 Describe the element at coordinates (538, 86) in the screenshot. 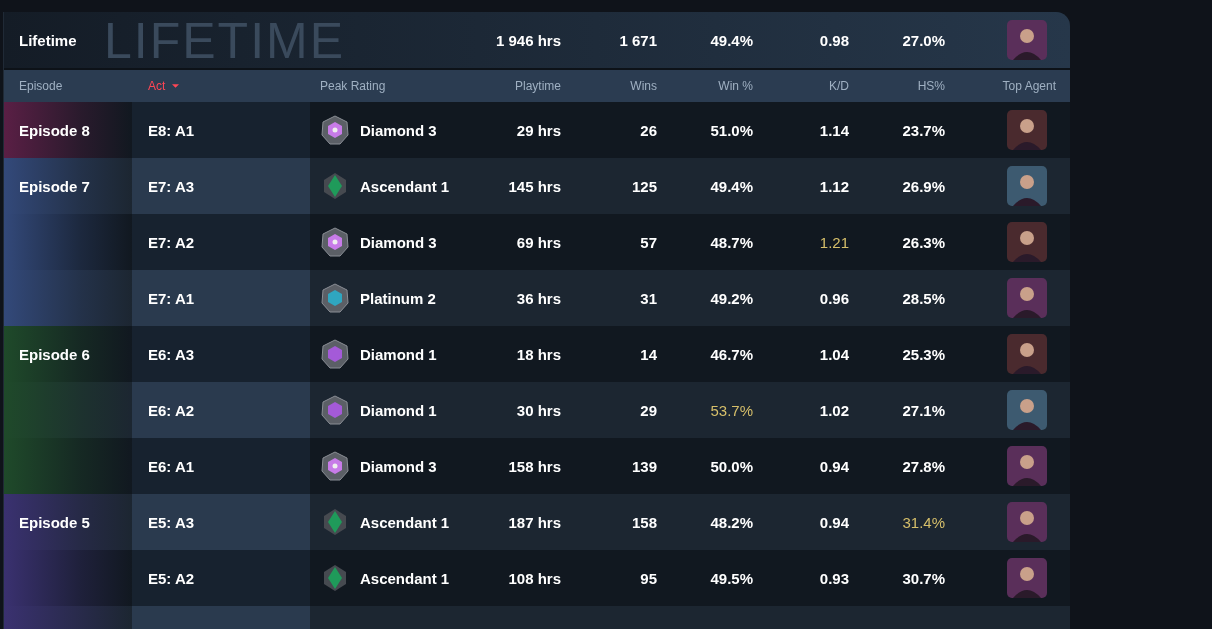

I see `column-header: Playtime` at that location.